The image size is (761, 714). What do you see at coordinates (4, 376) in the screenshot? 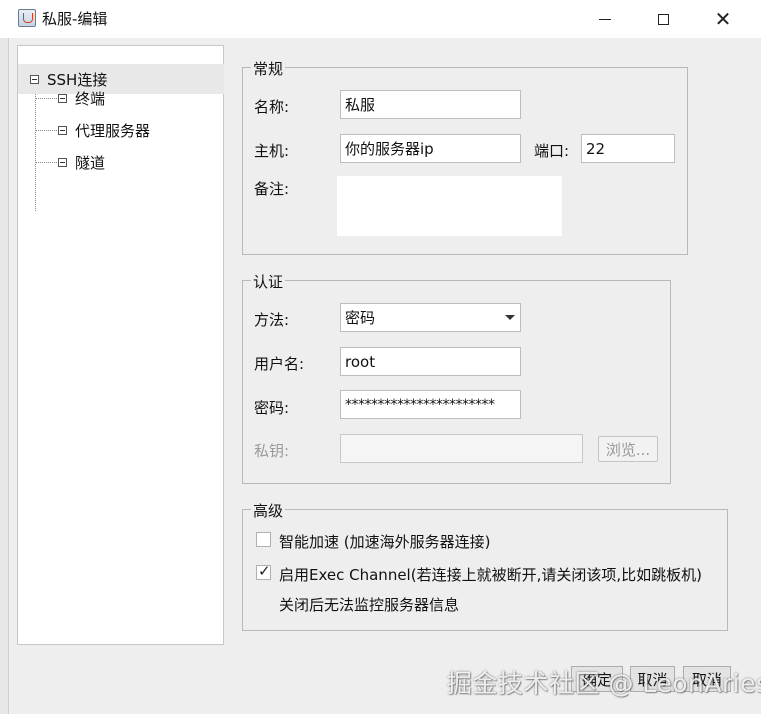
I see `window-left-edge` at bounding box center [4, 376].